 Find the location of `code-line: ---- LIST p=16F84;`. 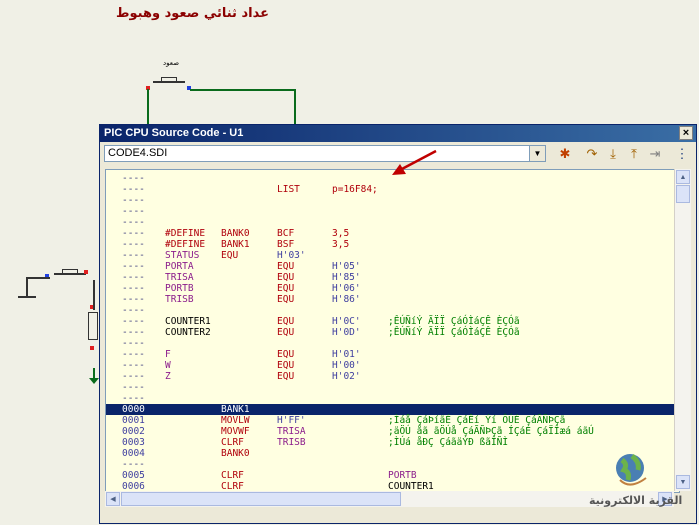

code-line: ---- LIST p=16F84; is located at coordinates (392, 189).